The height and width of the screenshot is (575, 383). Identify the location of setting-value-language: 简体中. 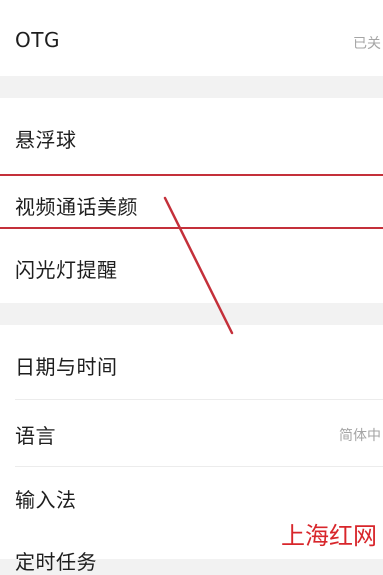
(360, 436).